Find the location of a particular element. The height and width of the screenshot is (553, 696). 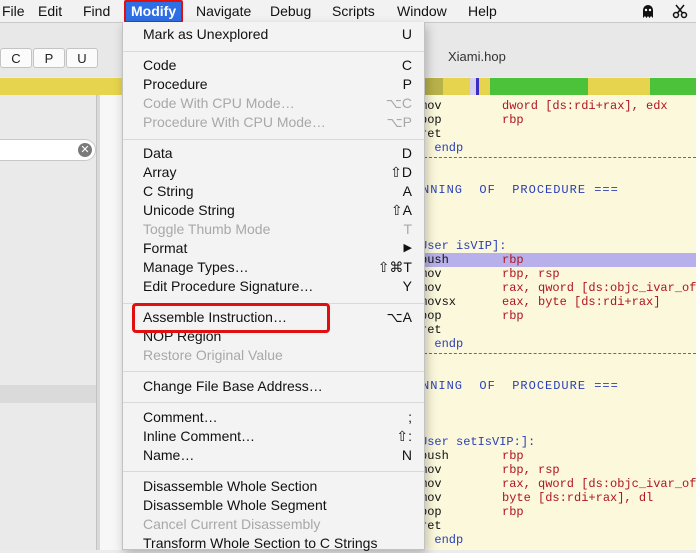

search-input: ✕ is located at coordinates (48, 150).